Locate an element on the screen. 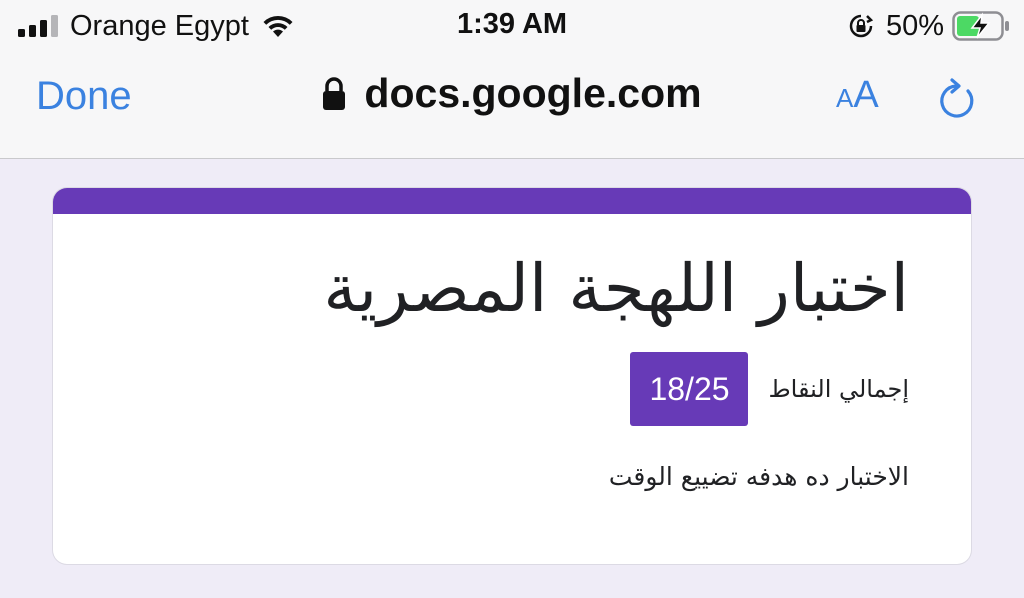 The width and height of the screenshot is (1024, 598). lock-icon is located at coordinates (334, 93).